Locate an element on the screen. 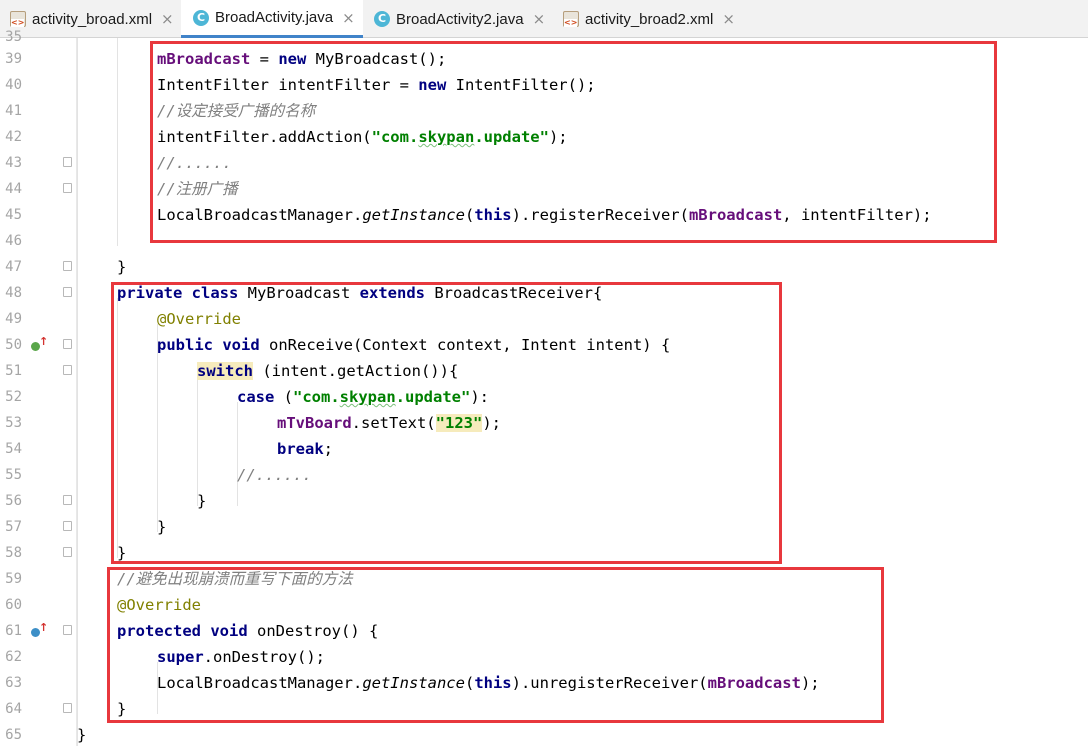  line-number: 39 is located at coordinates (13, 59).